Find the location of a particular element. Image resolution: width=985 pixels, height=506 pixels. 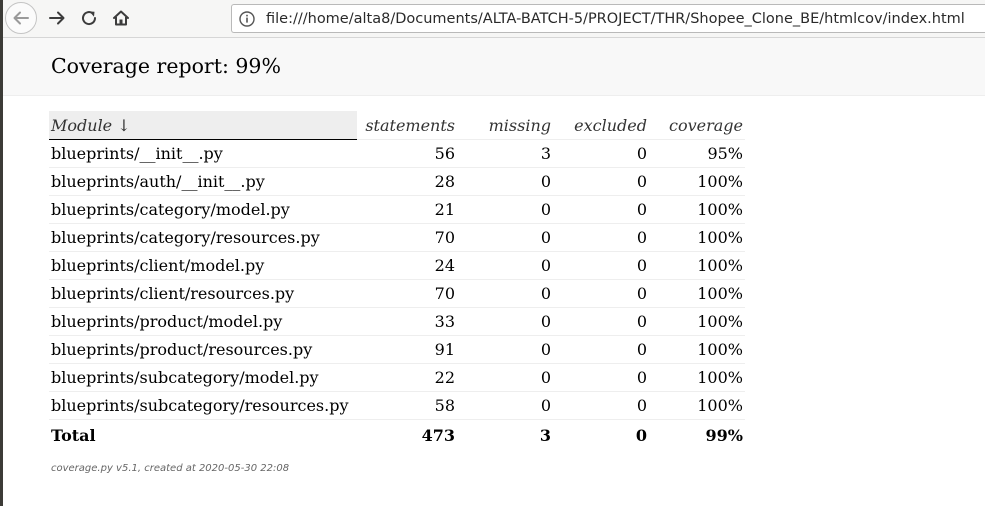

module-link: blueprints/auth/__init__.py is located at coordinates (203, 181).